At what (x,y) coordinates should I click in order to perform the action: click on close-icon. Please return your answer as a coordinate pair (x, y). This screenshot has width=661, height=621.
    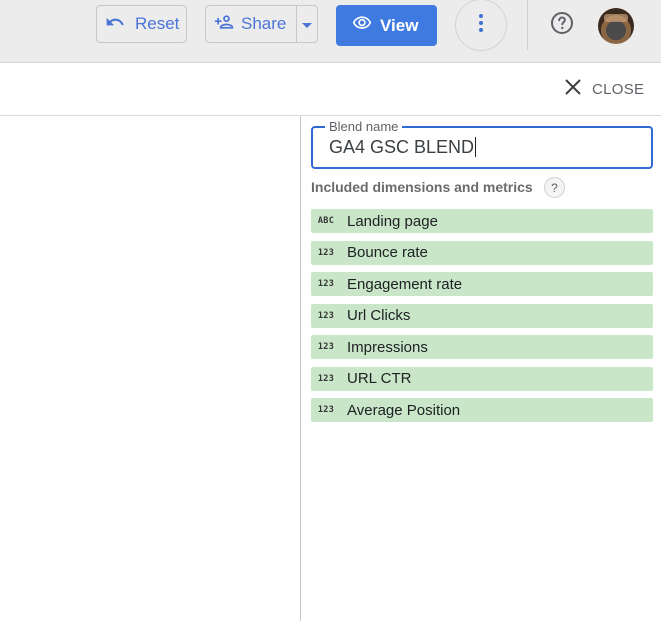
    Looking at the image, I should click on (573, 89).